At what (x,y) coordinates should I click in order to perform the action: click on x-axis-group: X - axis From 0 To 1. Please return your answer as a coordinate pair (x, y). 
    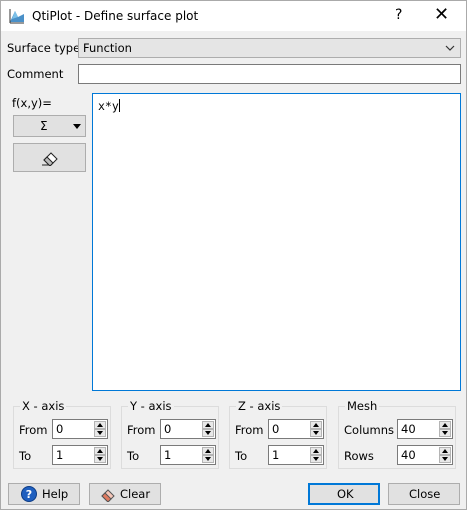
    Looking at the image, I should click on (62, 434).